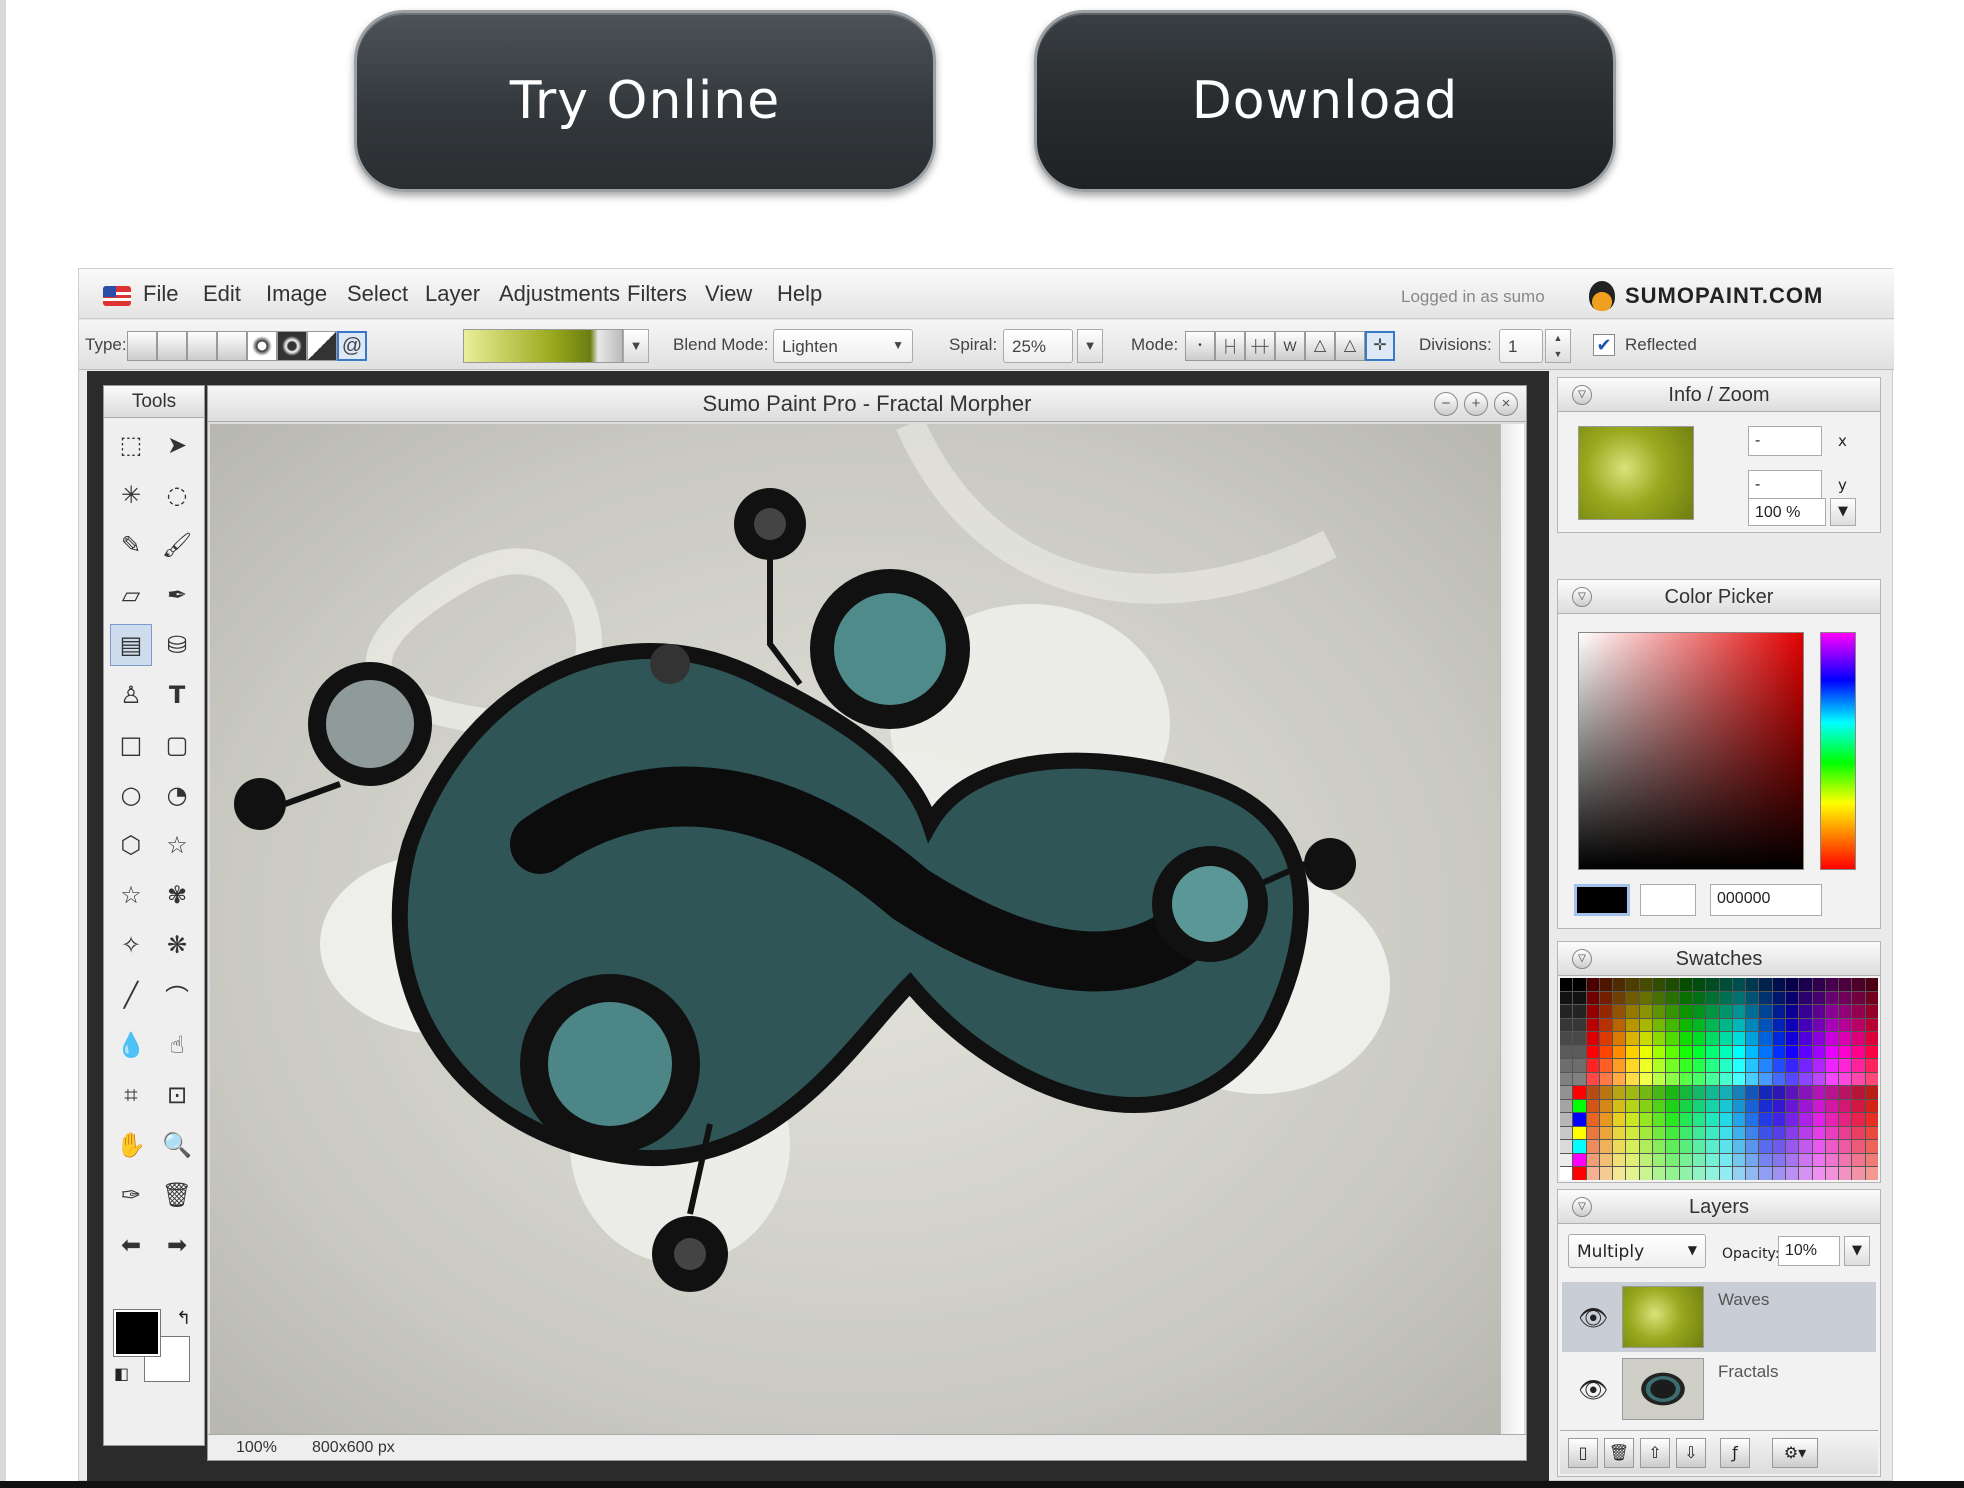 The image size is (1964, 1488). I want to click on menu-edit: Edit, so click(222, 294).